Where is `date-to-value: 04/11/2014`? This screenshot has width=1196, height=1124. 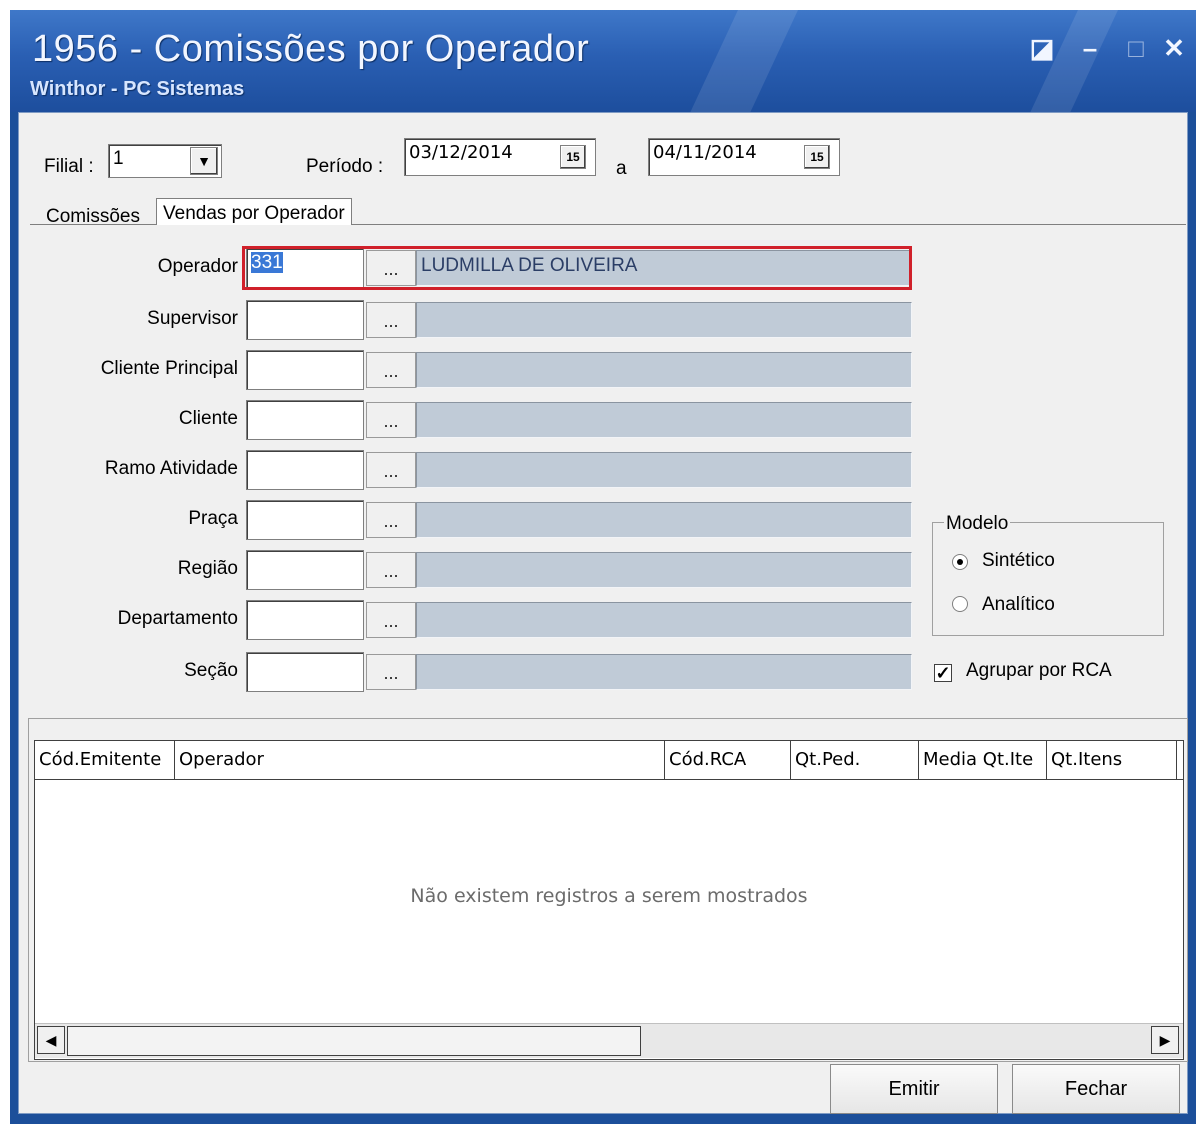 date-to-value: 04/11/2014 is located at coordinates (705, 152).